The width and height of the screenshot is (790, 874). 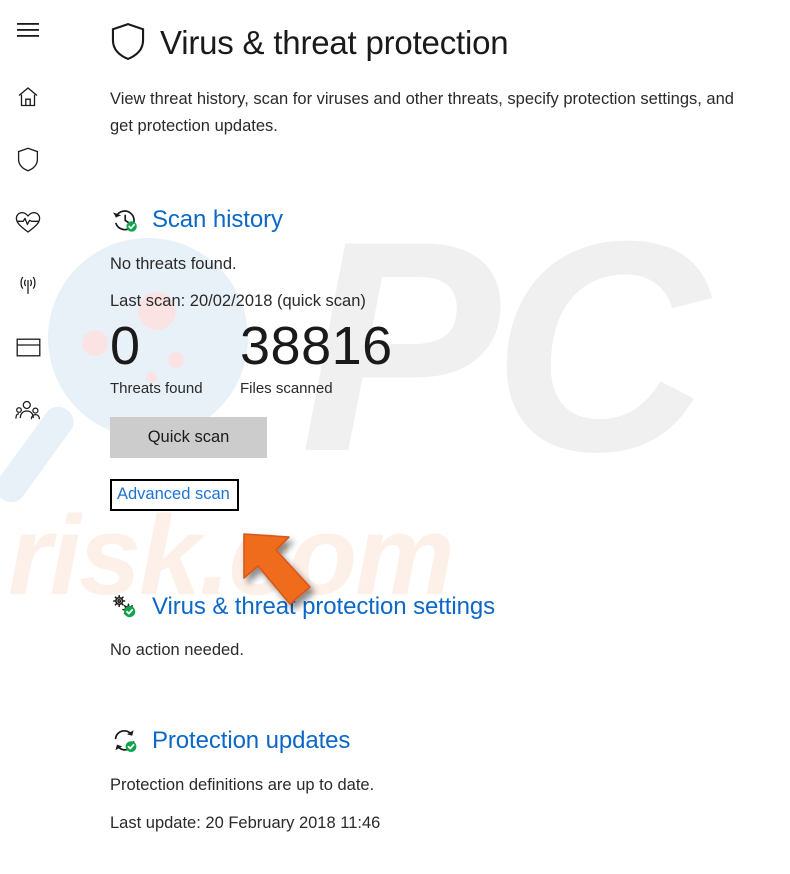 What do you see at coordinates (177, 650) in the screenshot?
I see `virus-threat-settings-status: No action needed.` at bounding box center [177, 650].